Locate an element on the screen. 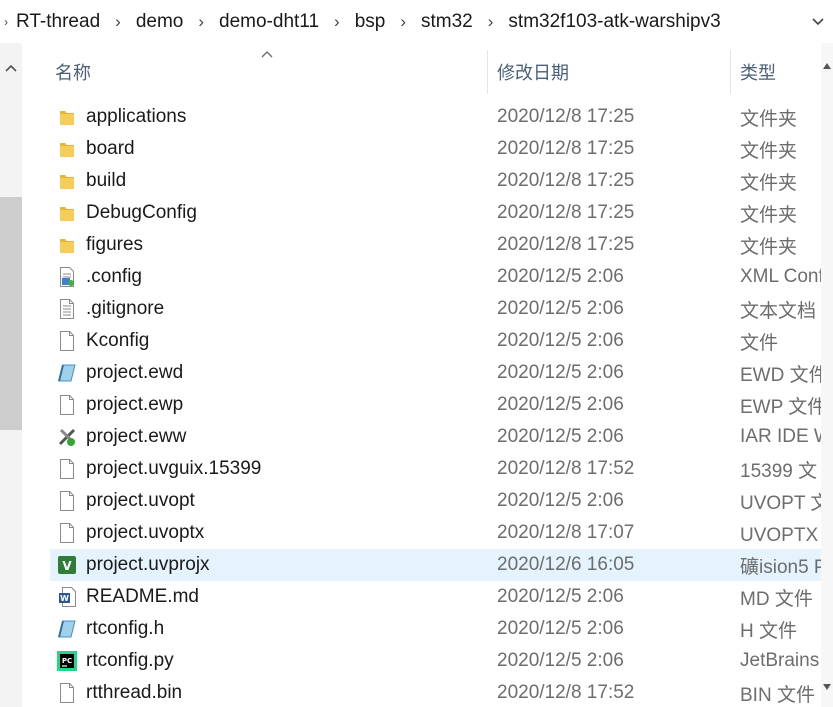 The height and width of the screenshot is (707, 833). navigation-pane is located at coordinates (11, 375).